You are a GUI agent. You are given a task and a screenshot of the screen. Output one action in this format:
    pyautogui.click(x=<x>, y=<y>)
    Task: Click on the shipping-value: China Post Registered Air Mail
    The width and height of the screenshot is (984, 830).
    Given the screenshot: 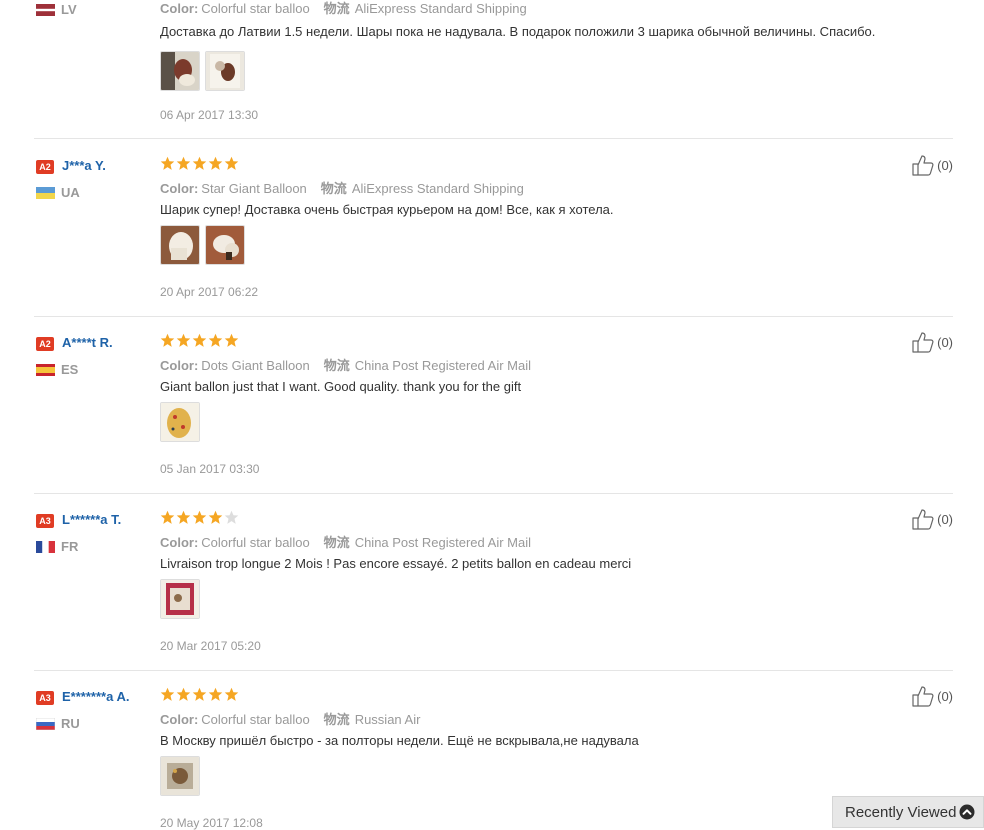 What is the action you would take?
    pyautogui.click(x=443, y=365)
    